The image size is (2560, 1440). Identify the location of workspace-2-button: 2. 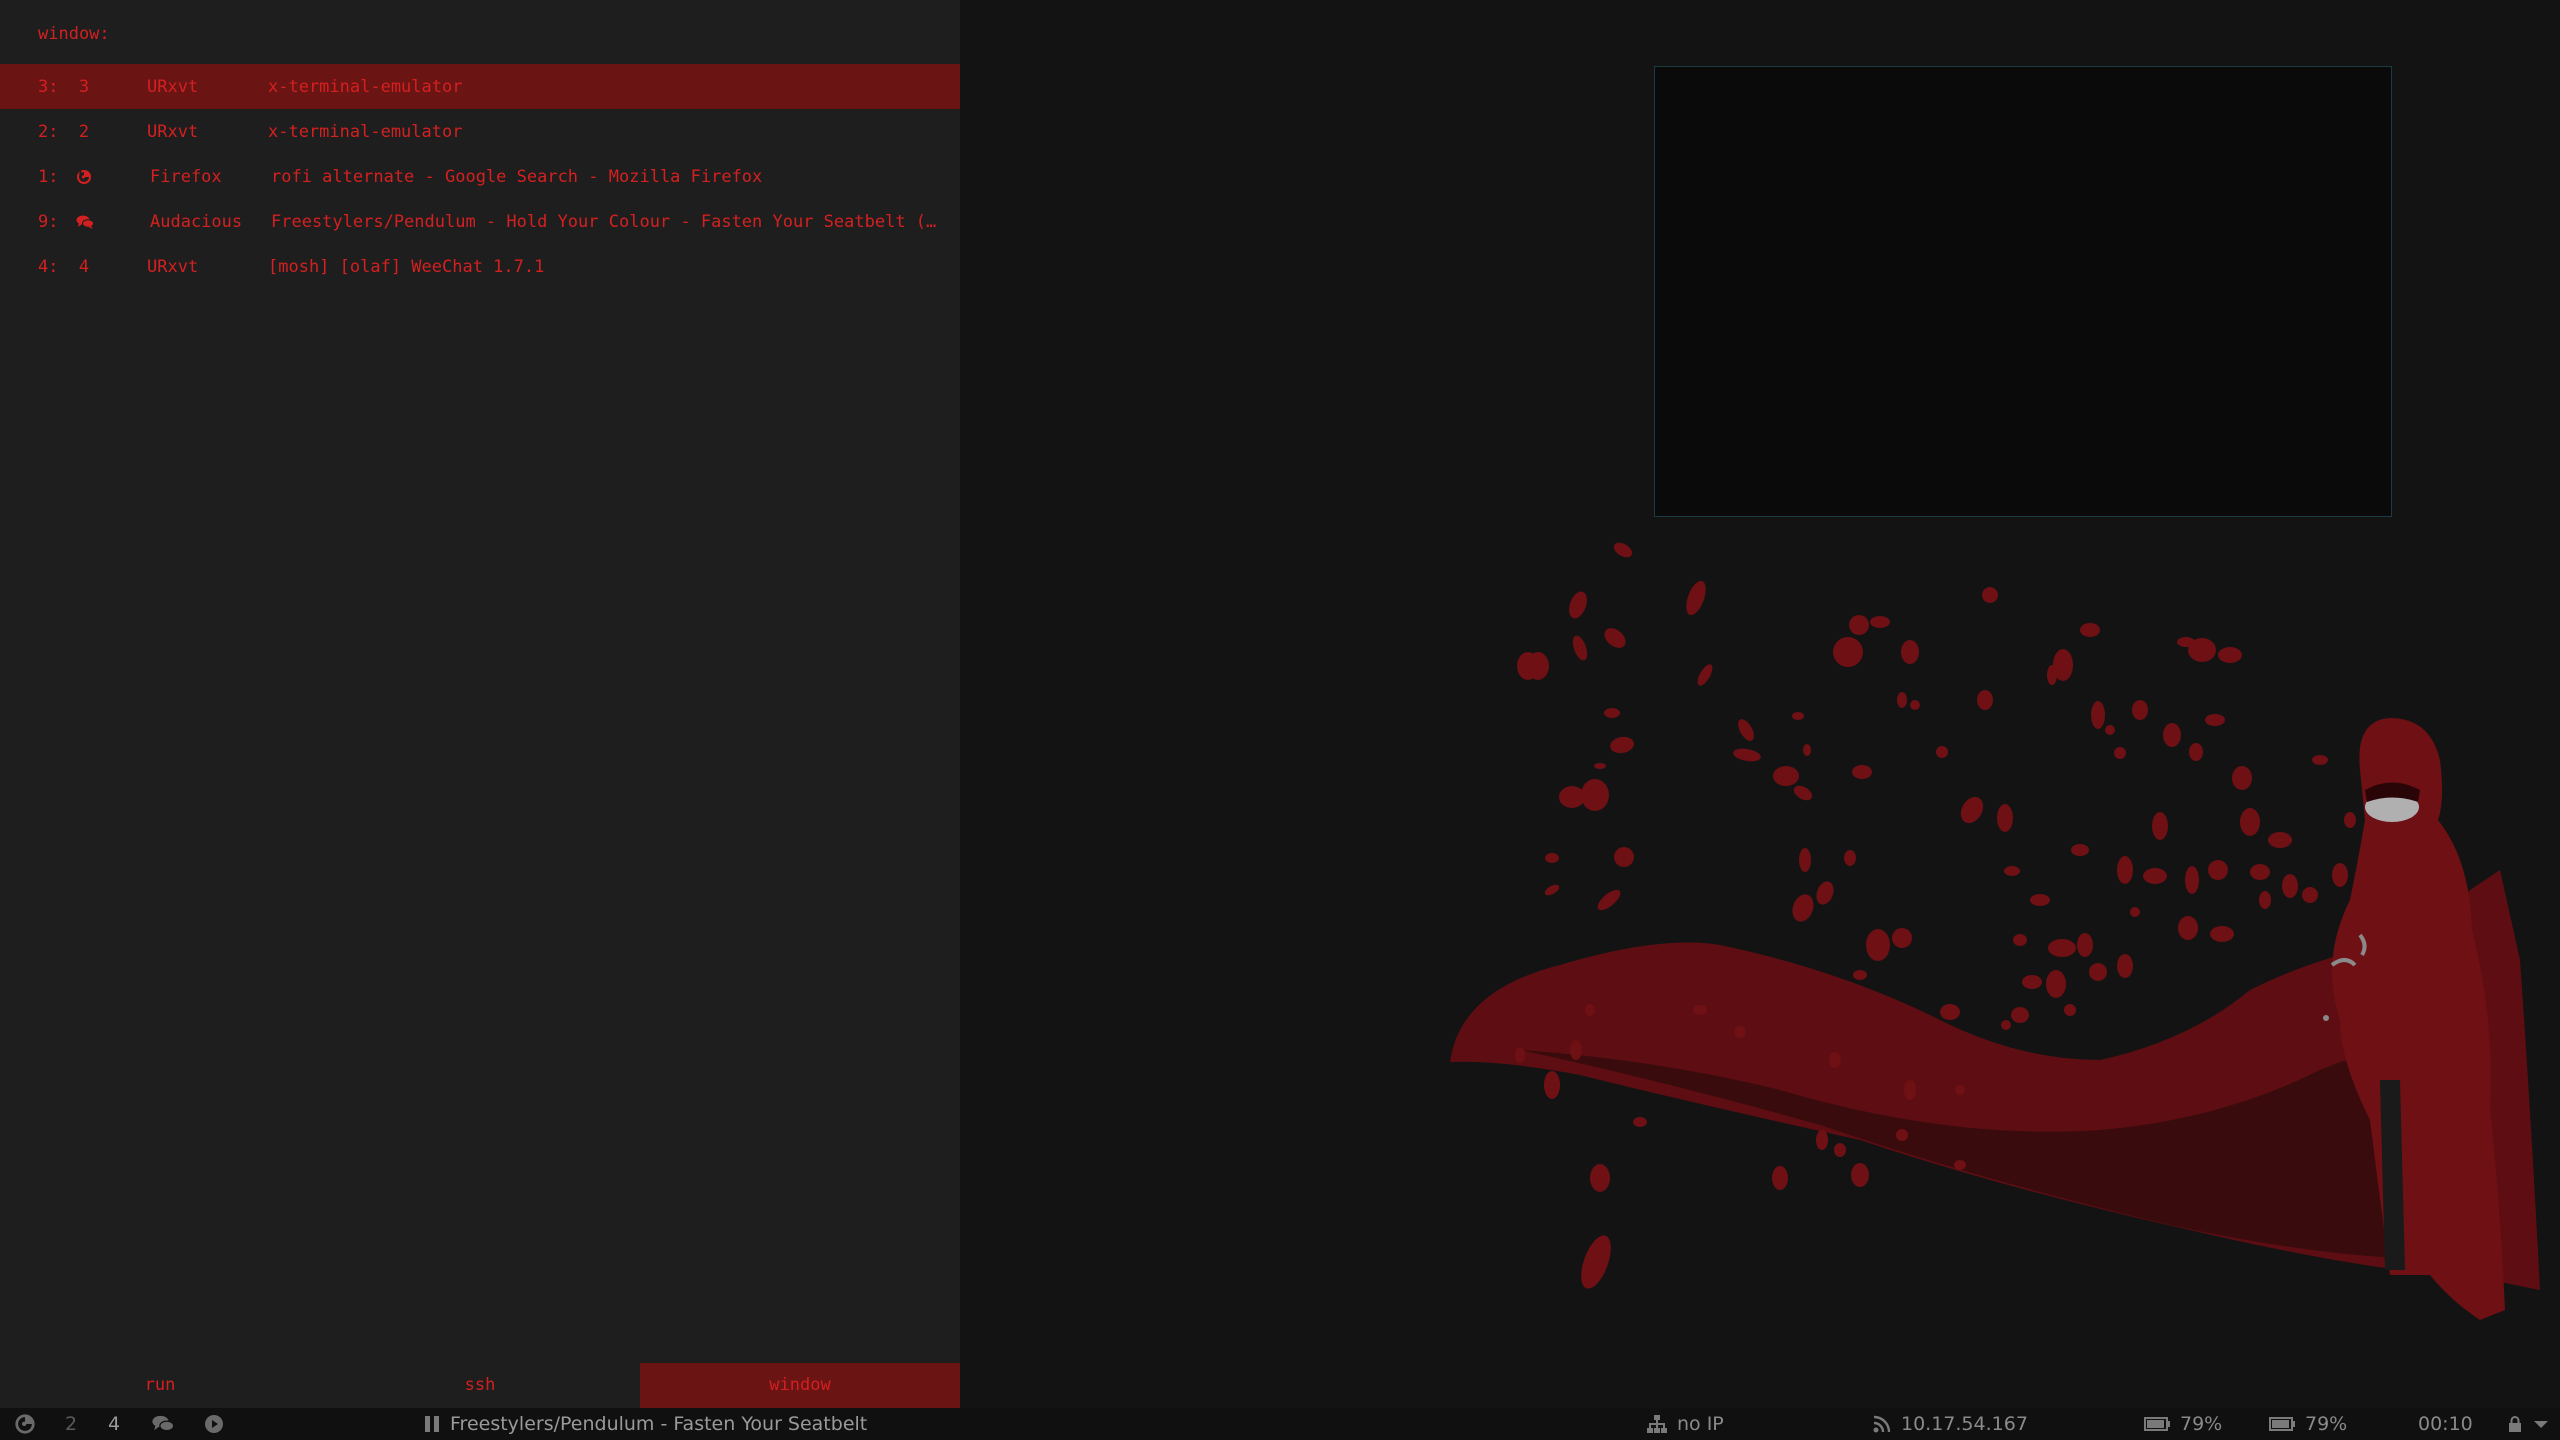
(71, 1424).